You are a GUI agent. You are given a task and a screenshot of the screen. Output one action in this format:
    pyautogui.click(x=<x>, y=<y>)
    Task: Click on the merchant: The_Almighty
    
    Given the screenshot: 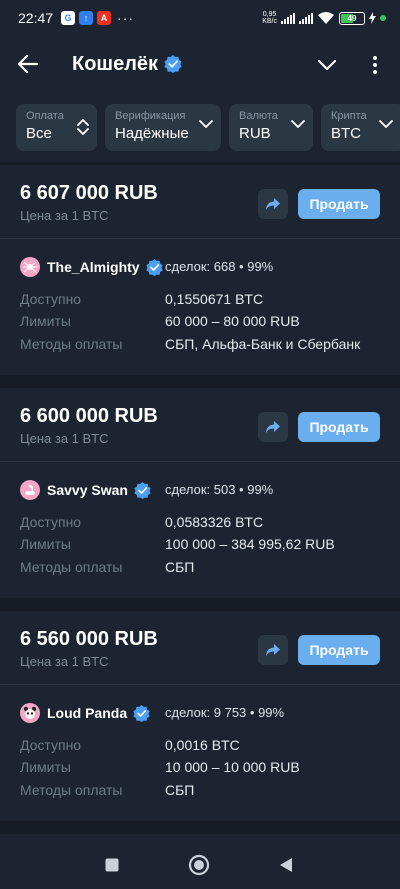 What is the action you would take?
    pyautogui.click(x=91, y=267)
    